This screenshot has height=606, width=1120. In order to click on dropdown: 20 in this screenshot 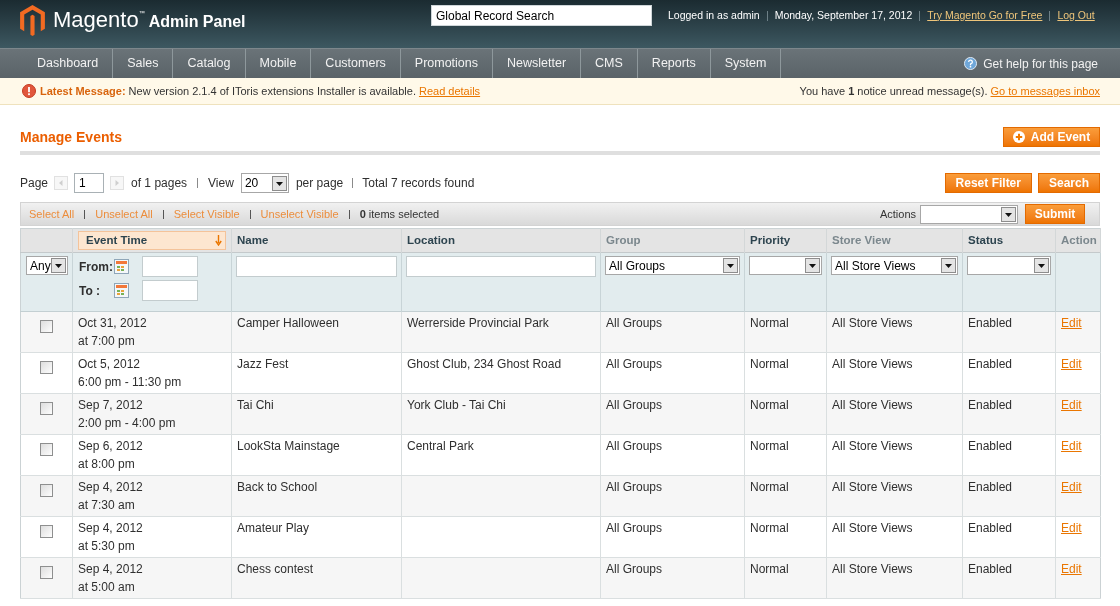, I will do `click(264, 183)`.